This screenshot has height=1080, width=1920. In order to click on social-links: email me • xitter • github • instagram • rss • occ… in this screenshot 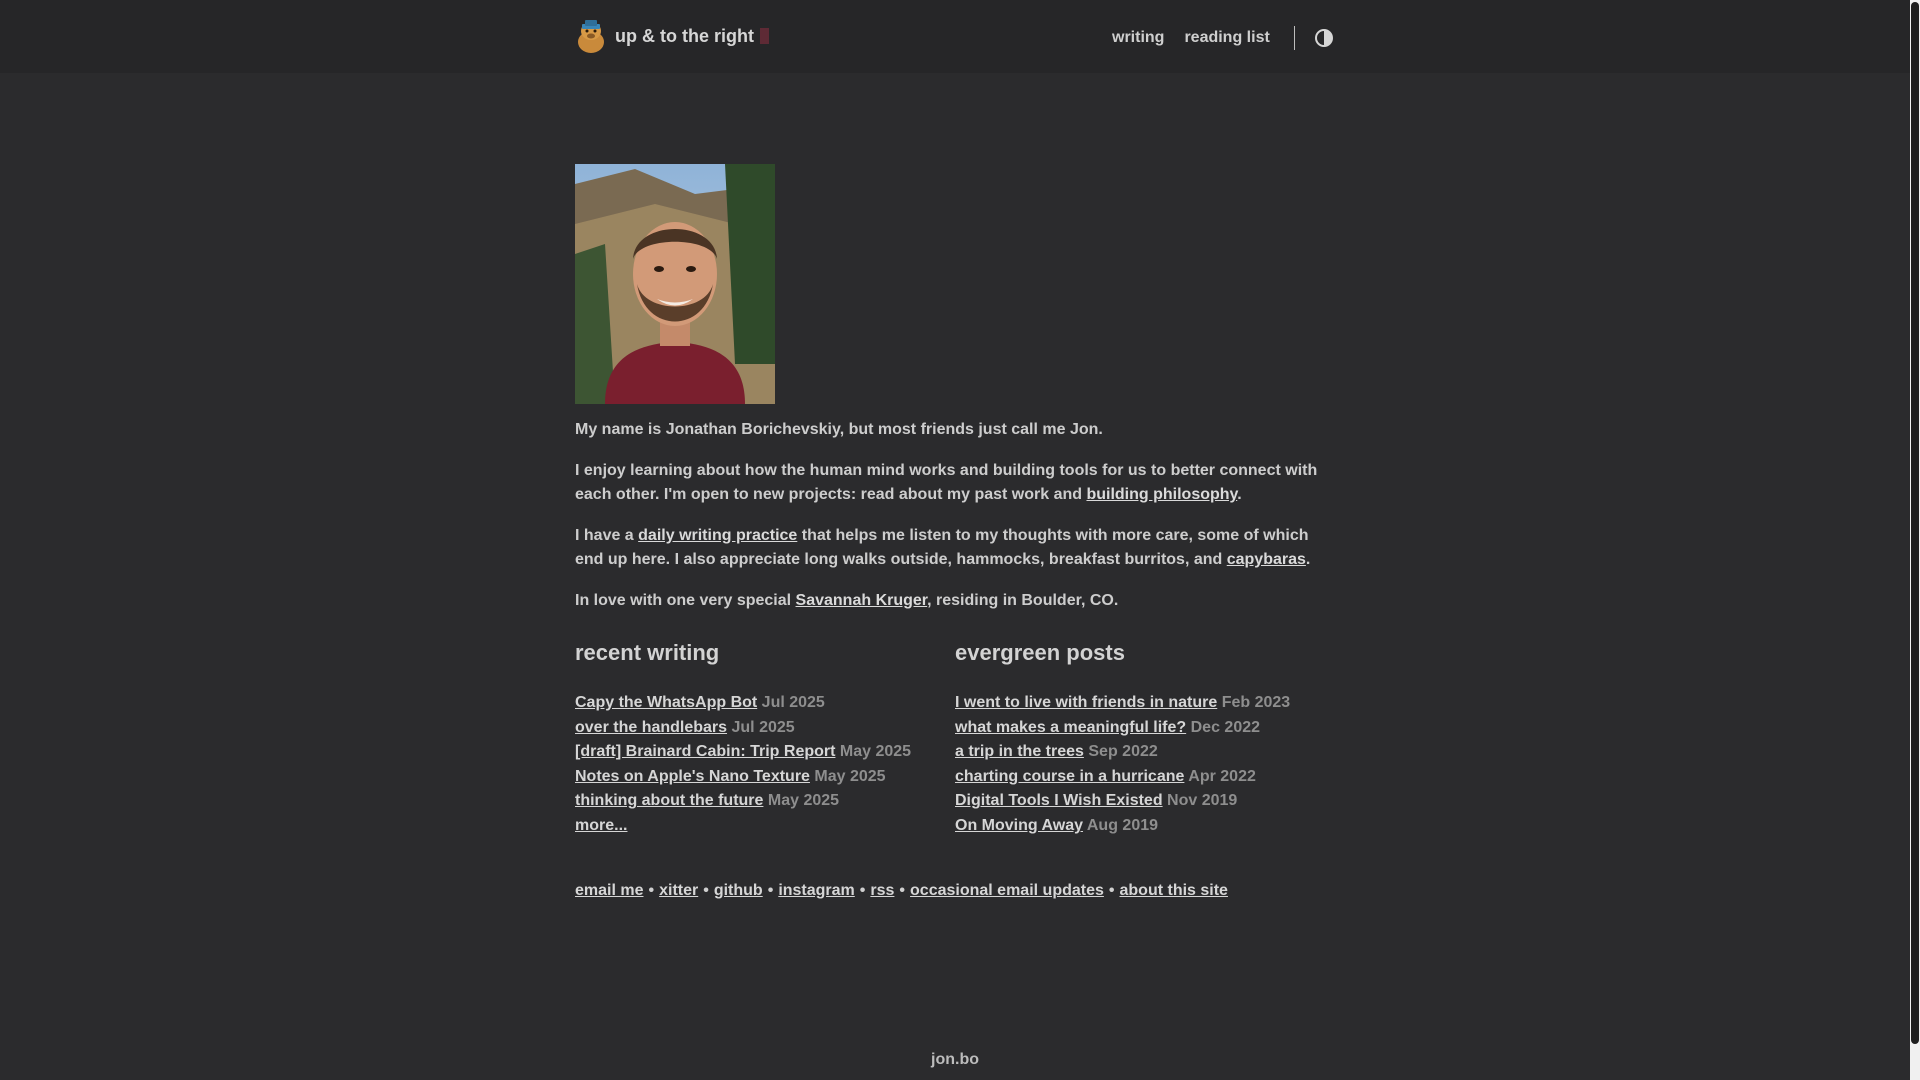, I will do `click(901, 891)`.